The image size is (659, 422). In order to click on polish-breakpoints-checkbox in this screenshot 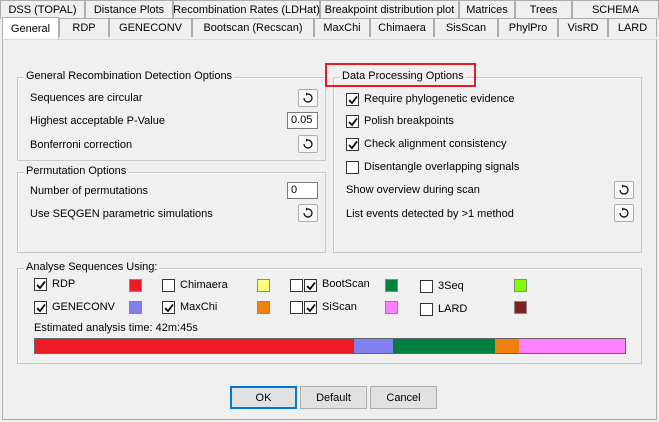, I will do `click(352, 121)`.